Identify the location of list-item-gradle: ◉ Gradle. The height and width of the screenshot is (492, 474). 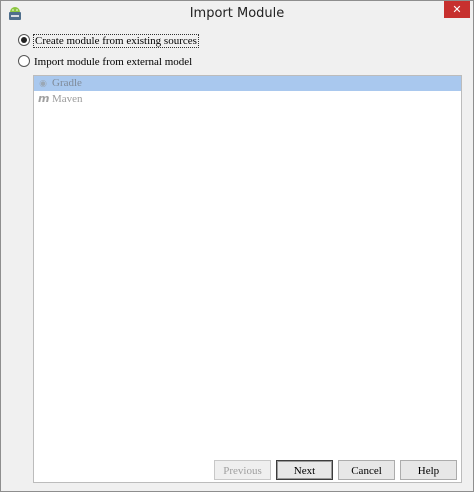
(247, 83).